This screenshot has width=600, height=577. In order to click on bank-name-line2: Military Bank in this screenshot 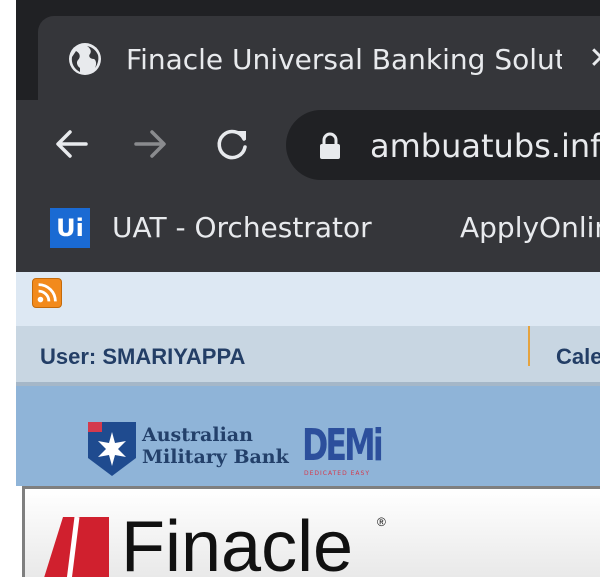, I will do `click(215, 457)`.